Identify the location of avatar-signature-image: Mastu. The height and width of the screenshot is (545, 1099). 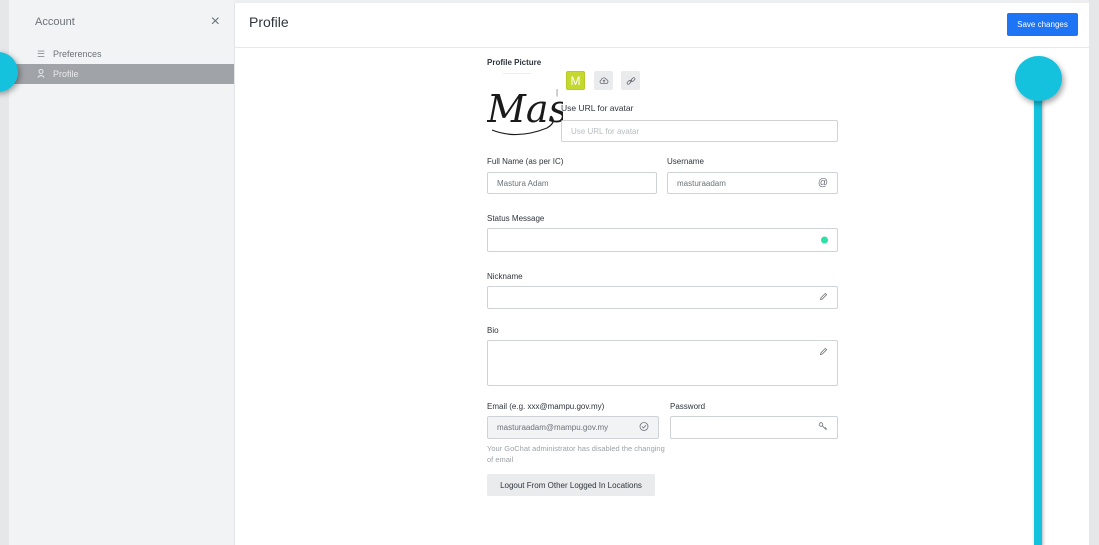
(525, 111).